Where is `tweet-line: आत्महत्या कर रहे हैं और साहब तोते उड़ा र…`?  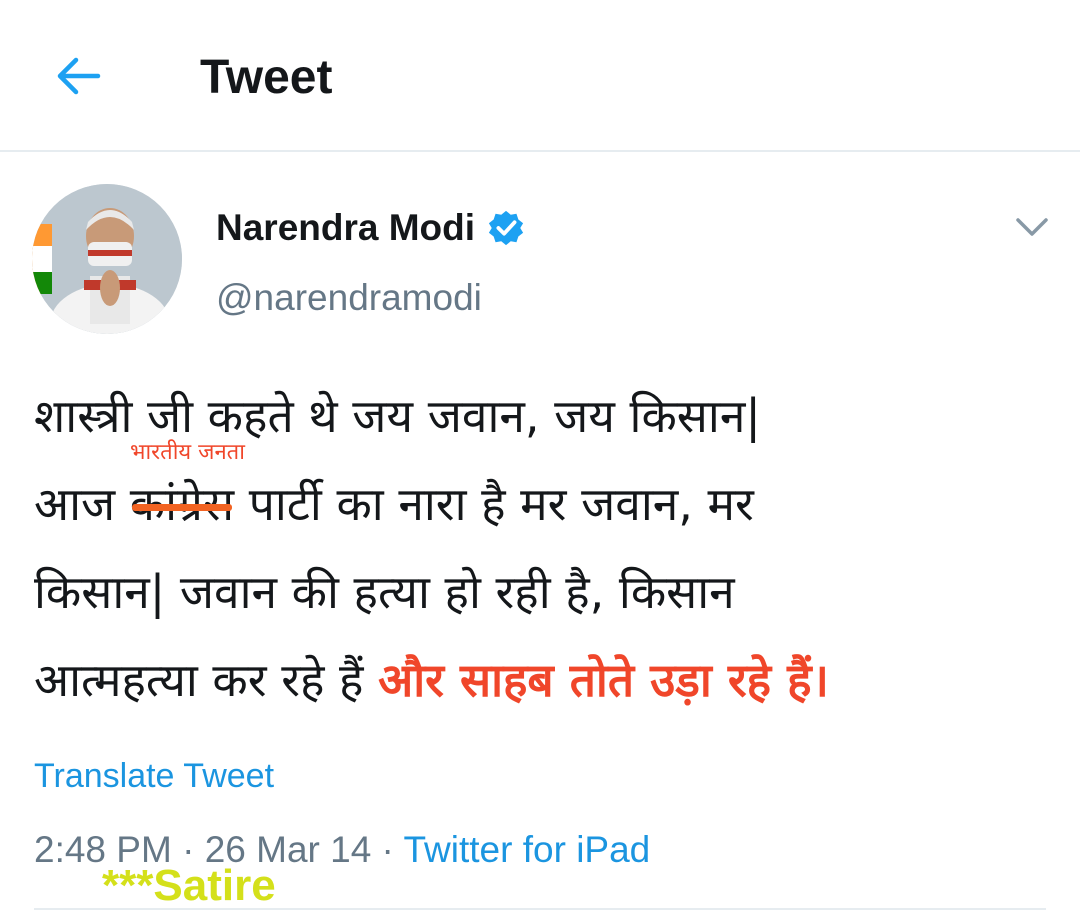 tweet-line: आत्महत्या कर रहे हैं और साहब तोते उड़ा र… is located at coordinates (549, 680).